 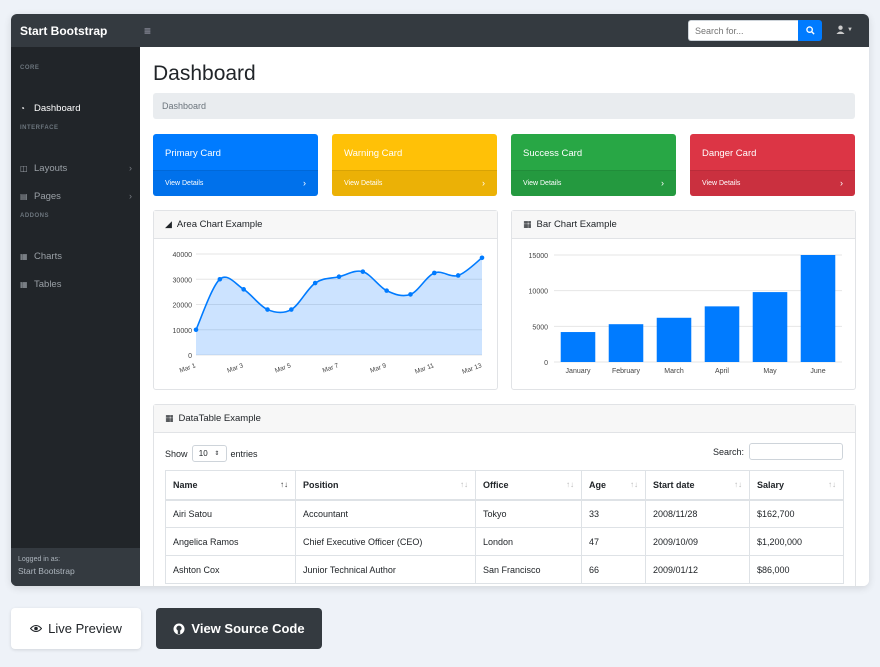 What do you see at coordinates (528, 513) in the screenshot?
I see `table-cell: Tokyo` at bounding box center [528, 513].